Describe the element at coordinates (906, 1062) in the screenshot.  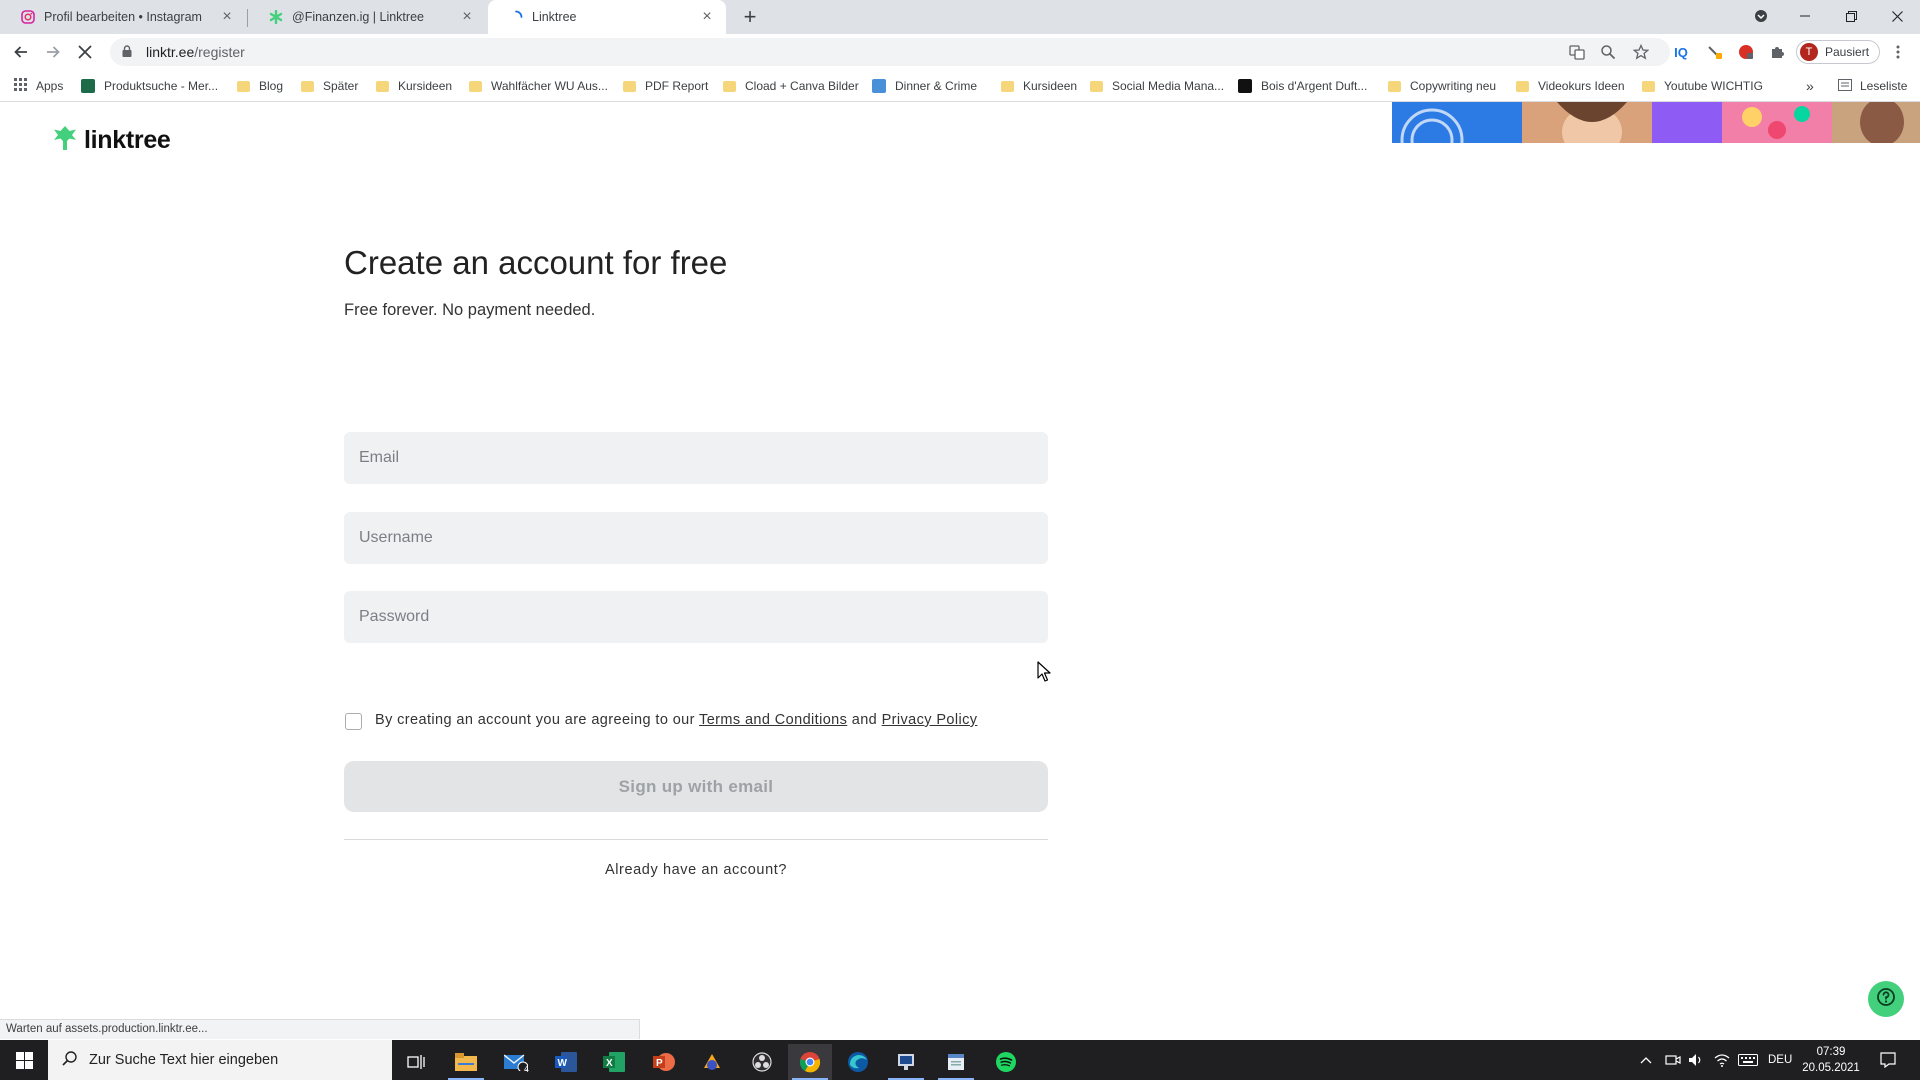
I see `remote-desktop-app-icon` at that location.